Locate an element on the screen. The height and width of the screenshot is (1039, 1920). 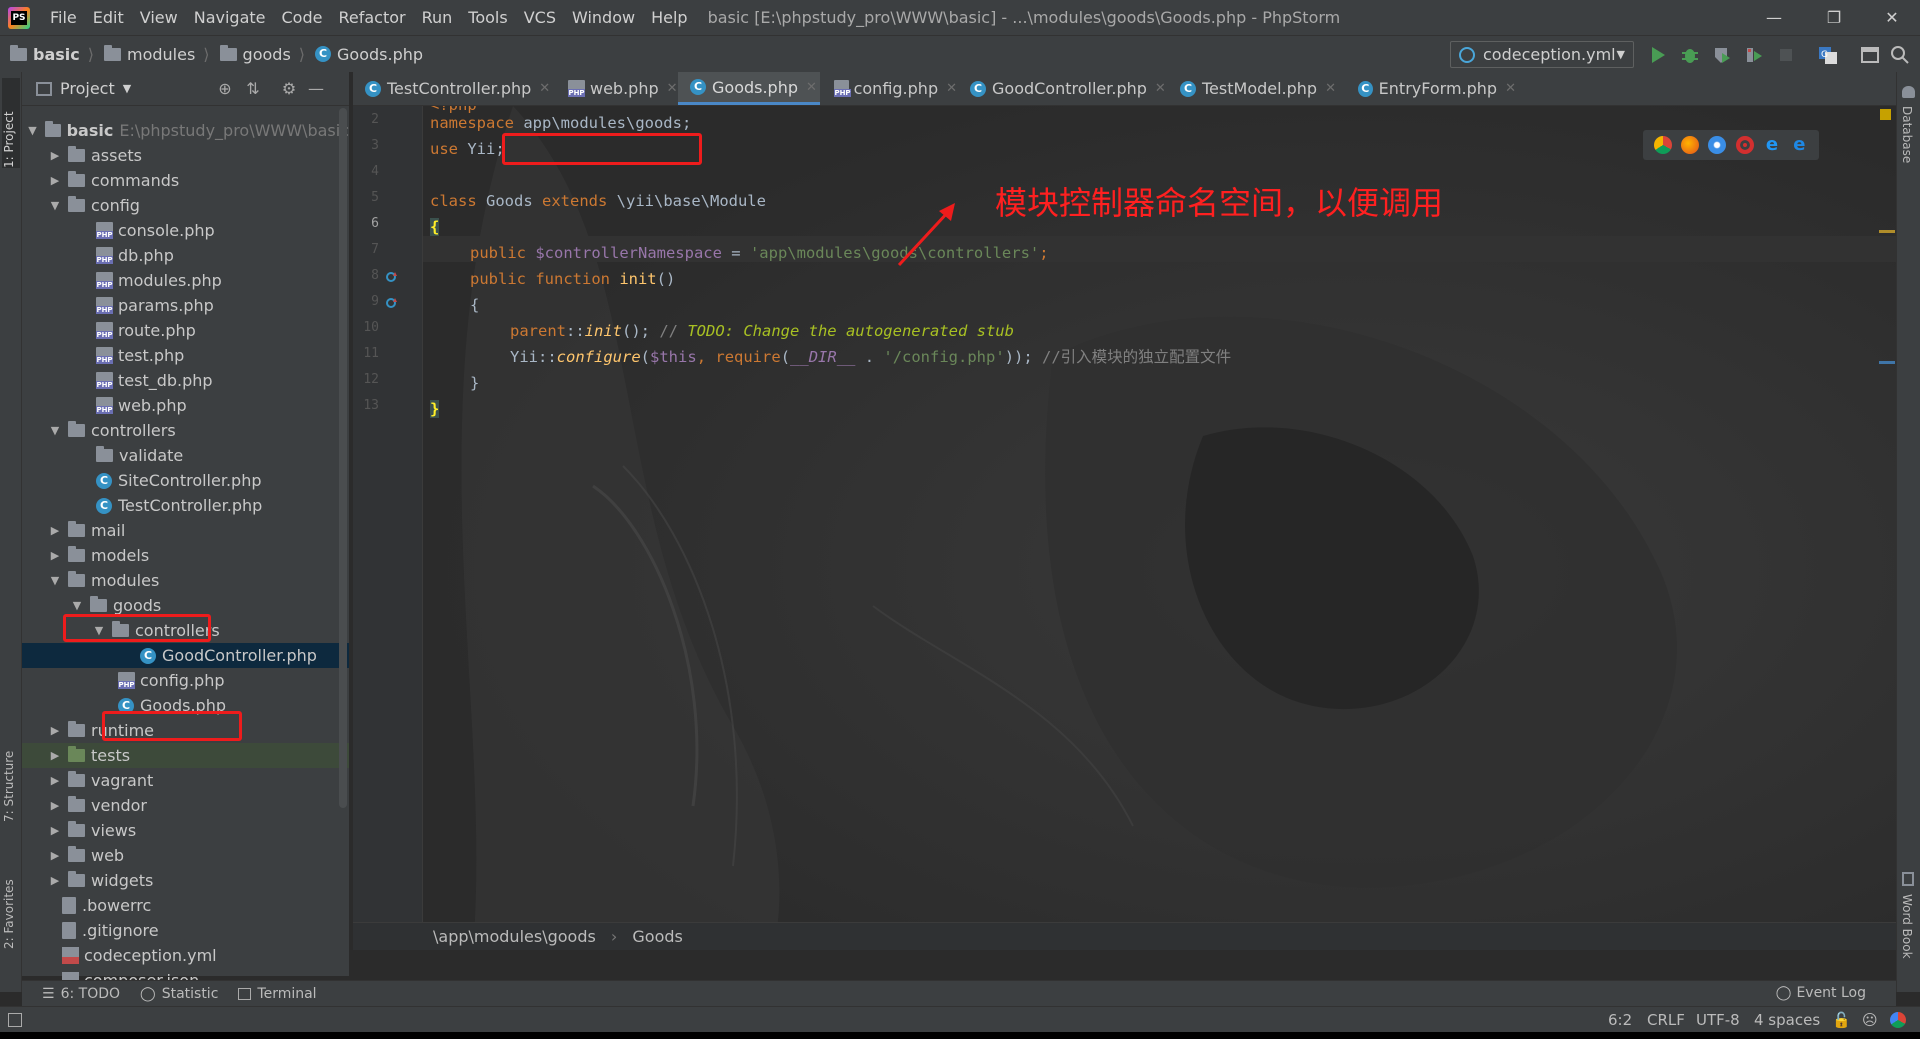
tree-item-sitecontroller-php: C SiteController.php is located at coordinates (185, 480).